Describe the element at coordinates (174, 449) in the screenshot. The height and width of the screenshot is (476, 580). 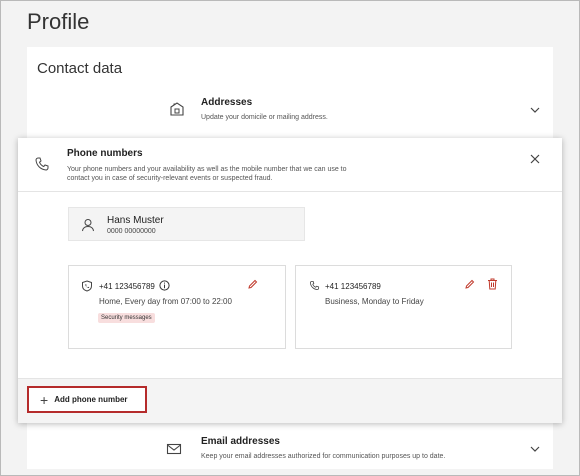
I see `envelope-icon` at that location.